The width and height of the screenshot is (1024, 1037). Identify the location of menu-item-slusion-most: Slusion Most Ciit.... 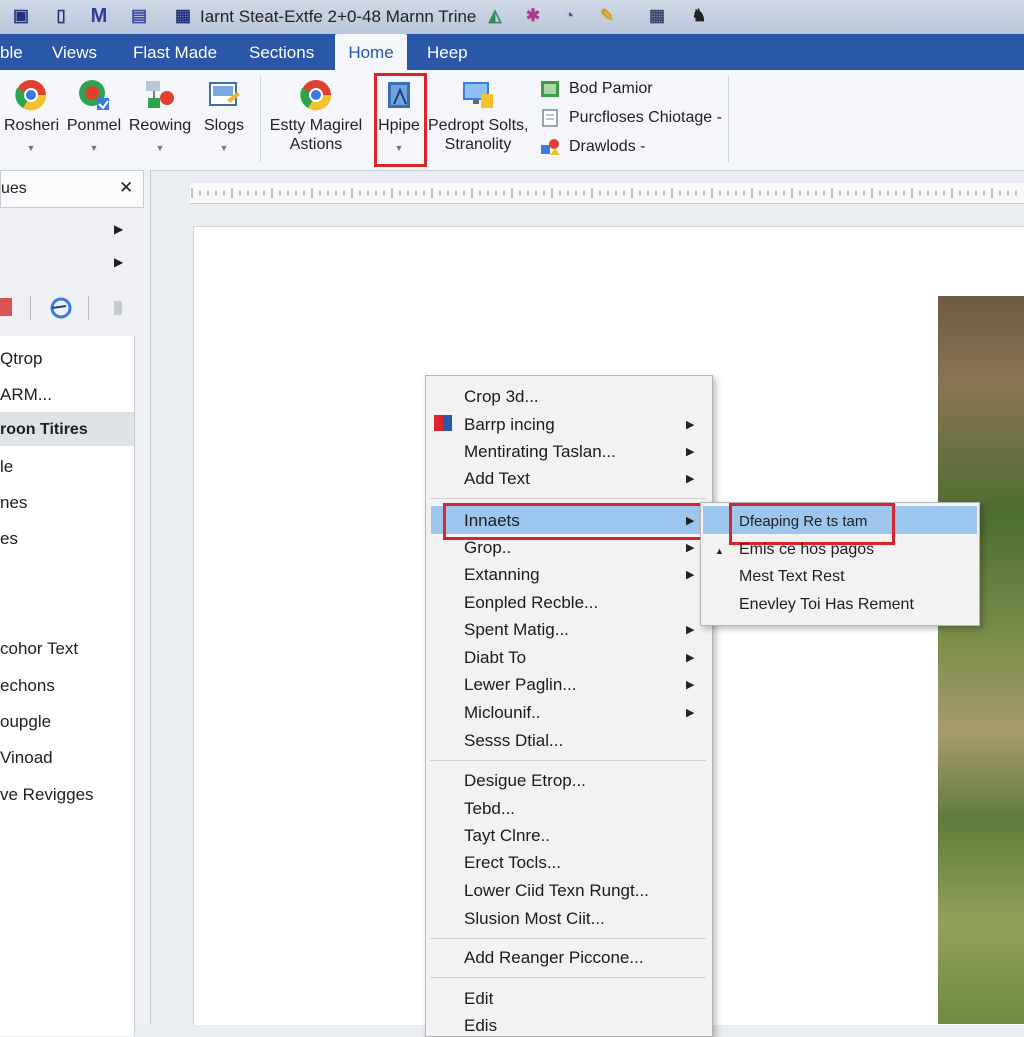
(534, 919).